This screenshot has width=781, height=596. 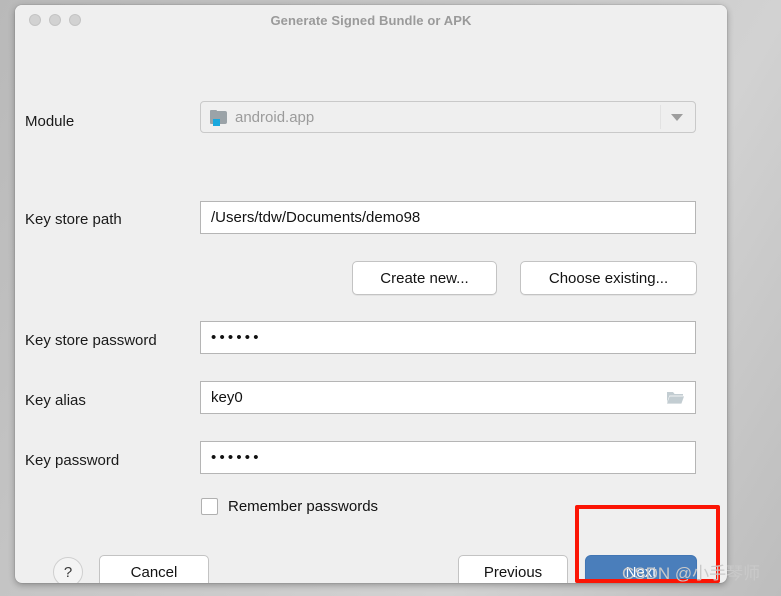 I want to click on key-alias-input: key0, so click(x=448, y=397).